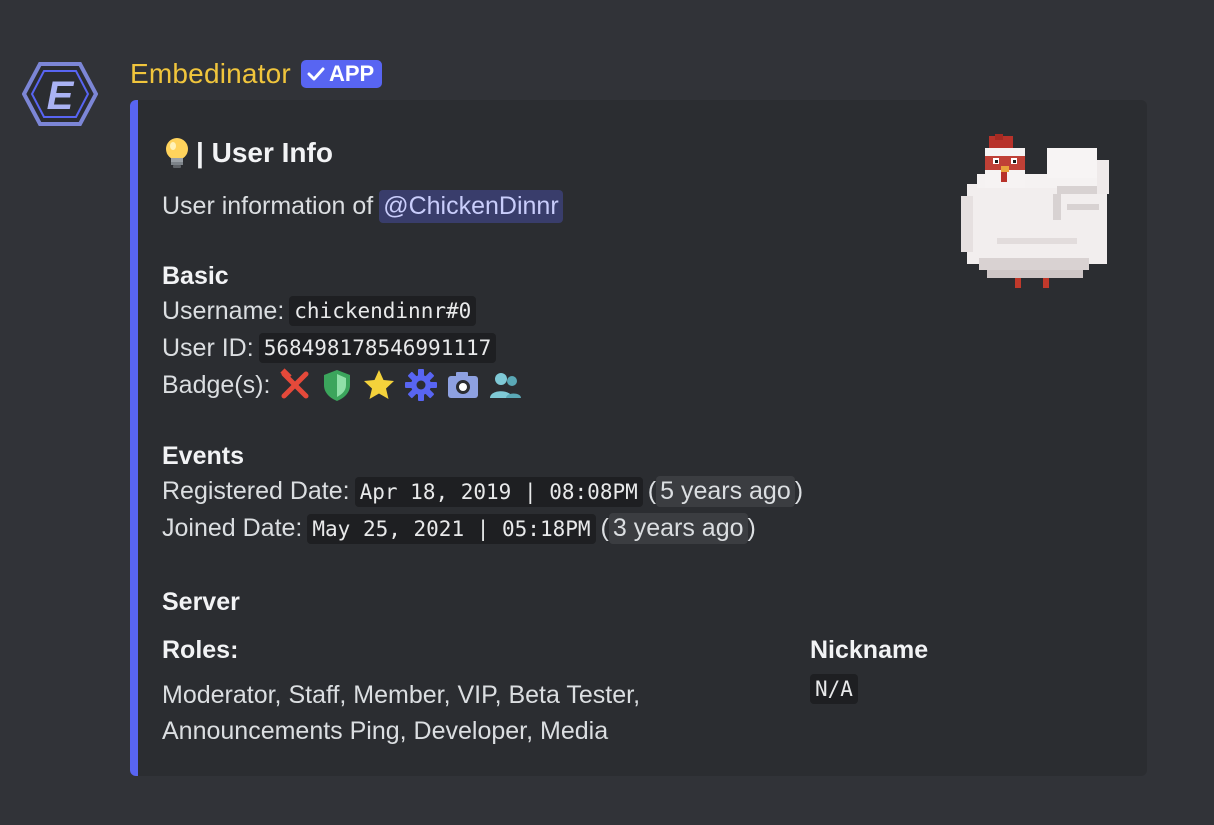 The image size is (1214, 825). What do you see at coordinates (232, 528) in the screenshot?
I see `joined-label: Joined Date:` at bounding box center [232, 528].